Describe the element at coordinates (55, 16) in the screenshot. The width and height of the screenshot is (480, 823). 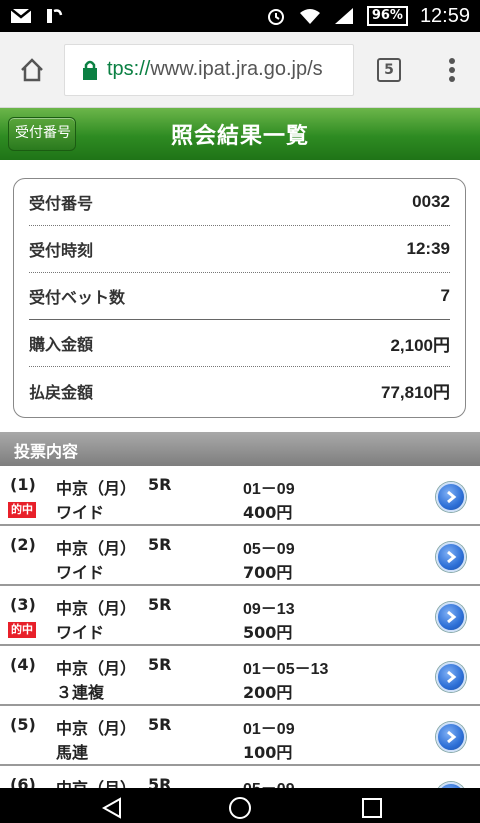
I see `notification-icon` at that location.